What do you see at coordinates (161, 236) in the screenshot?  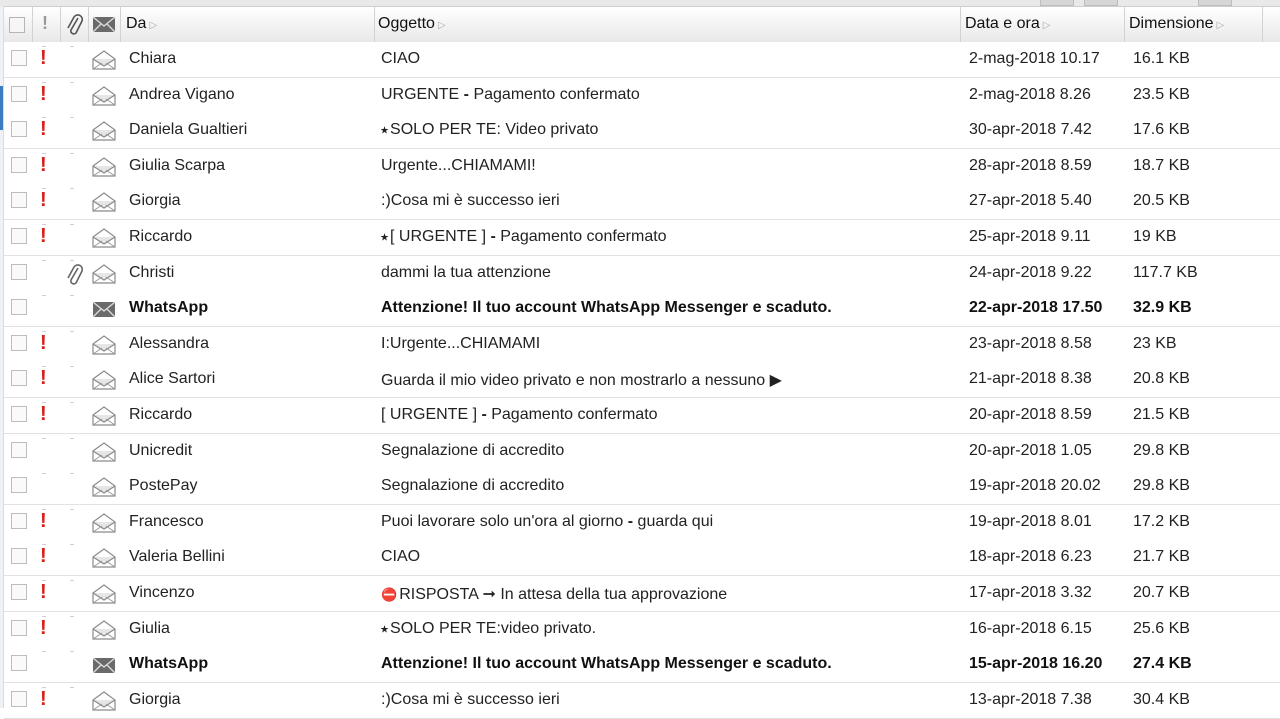 I see `sender-name: Riccardo` at bounding box center [161, 236].